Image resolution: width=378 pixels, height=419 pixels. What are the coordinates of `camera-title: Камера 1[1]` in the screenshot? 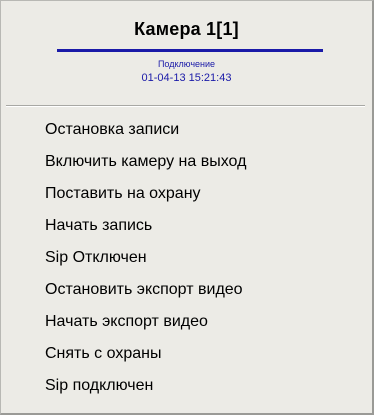 It's located at (186, 29).